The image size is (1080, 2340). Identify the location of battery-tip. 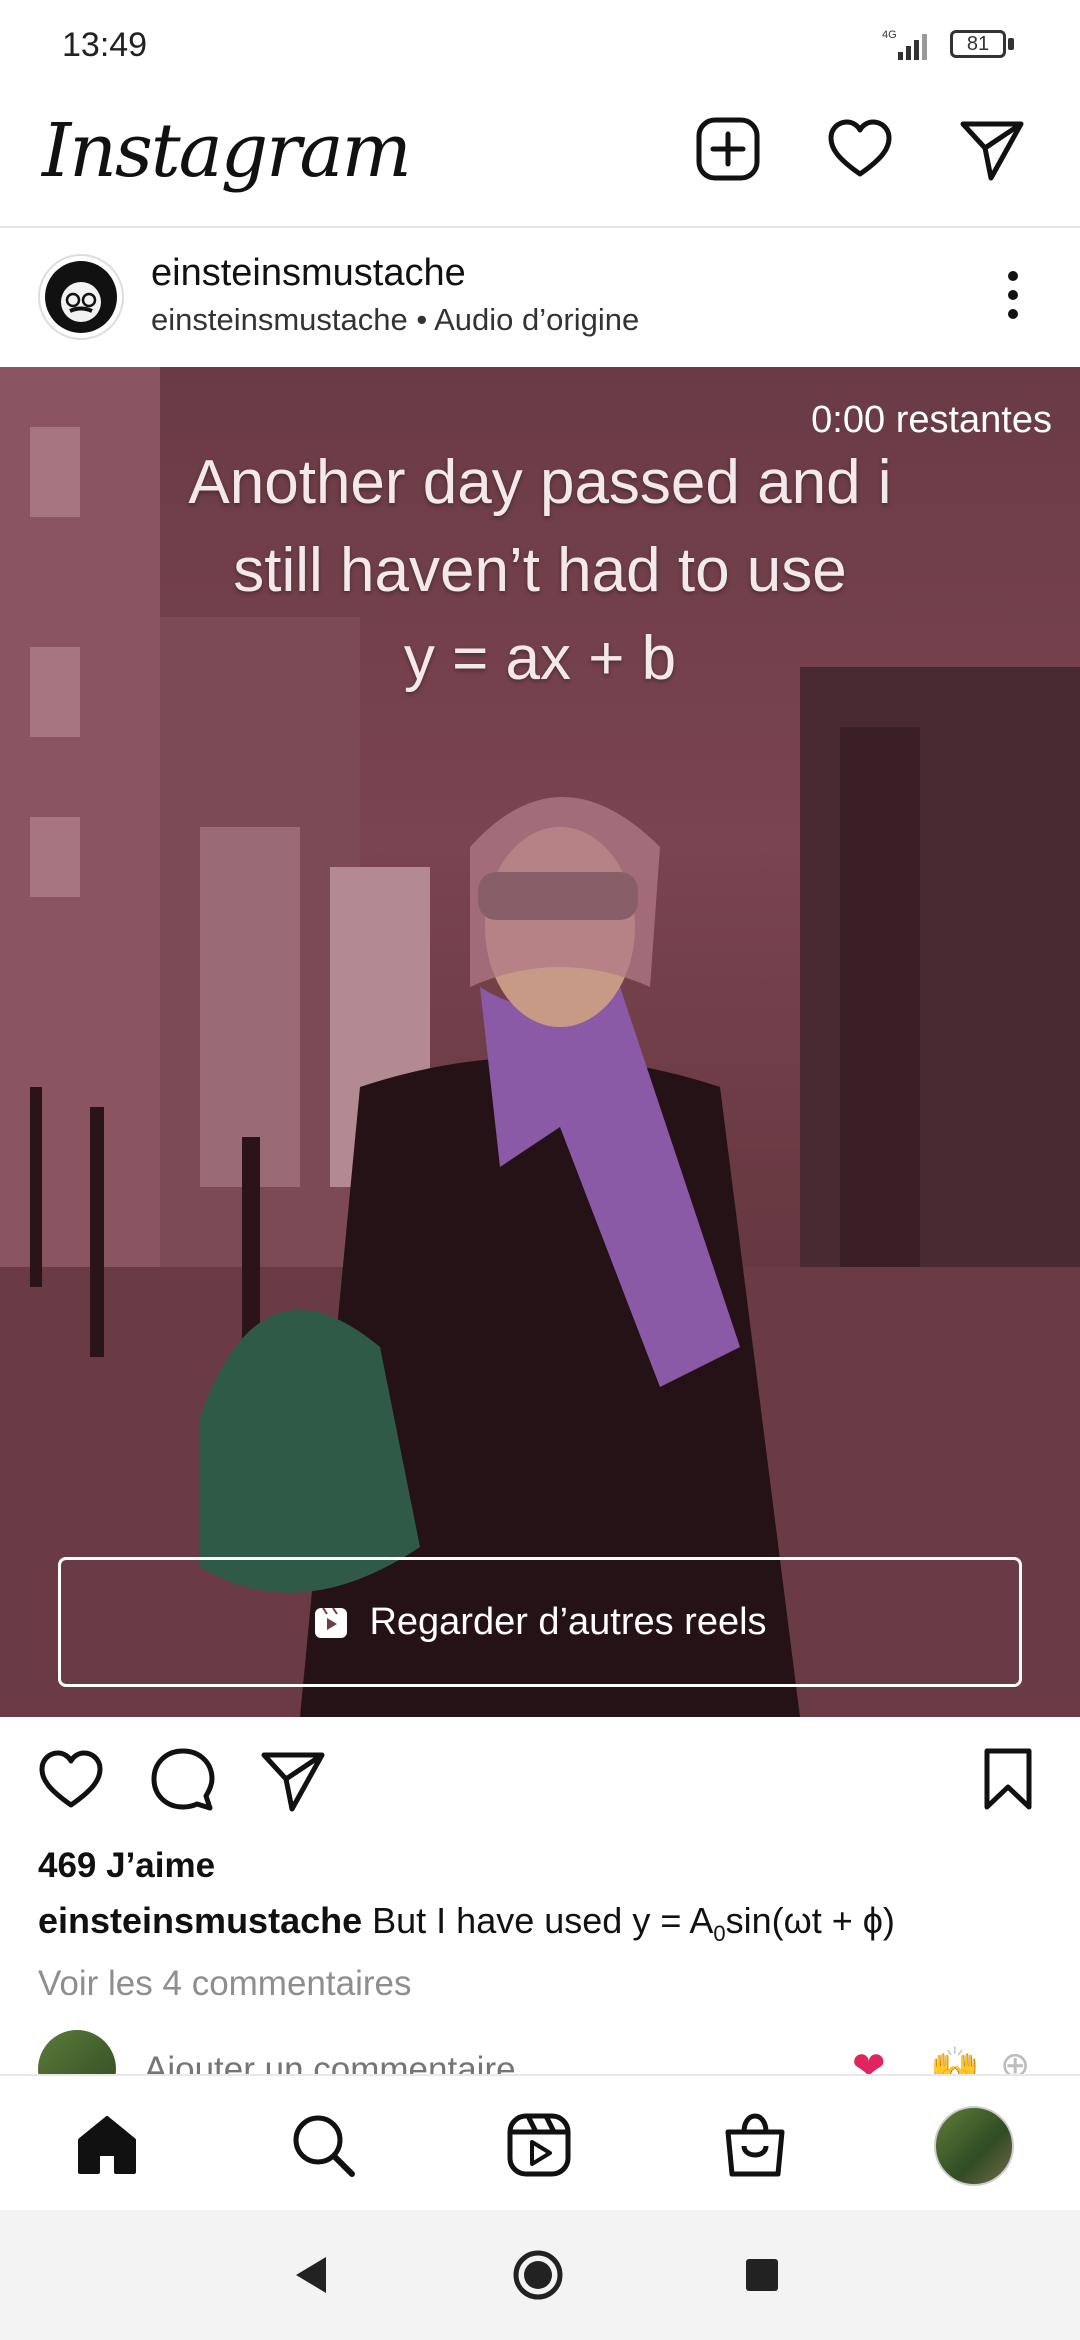
(1011, 44).